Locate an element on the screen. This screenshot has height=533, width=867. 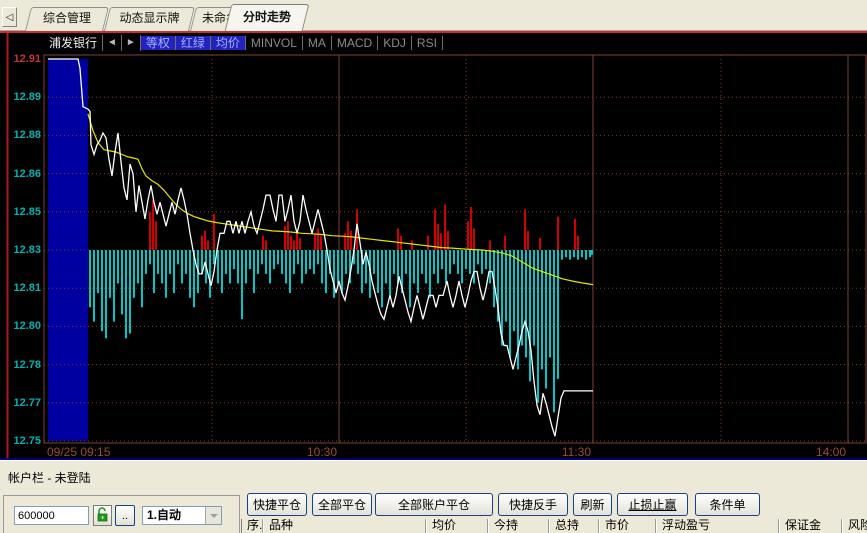
column-header-品种: 品种 is located at coordinates (344, 526).